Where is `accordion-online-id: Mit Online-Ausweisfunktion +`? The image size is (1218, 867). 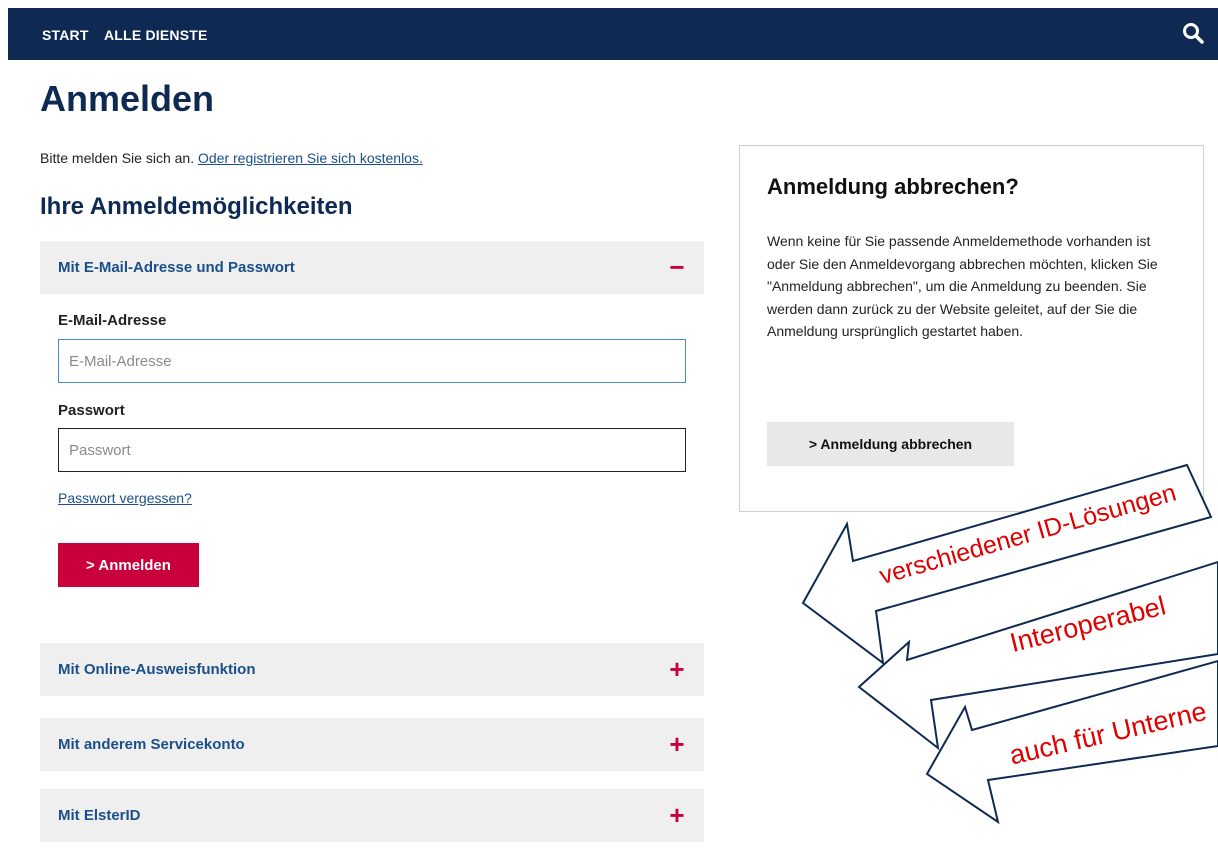
accordion-online-id: Mit Online-Ausweisfunktion + is located at coordinates (372, 669).